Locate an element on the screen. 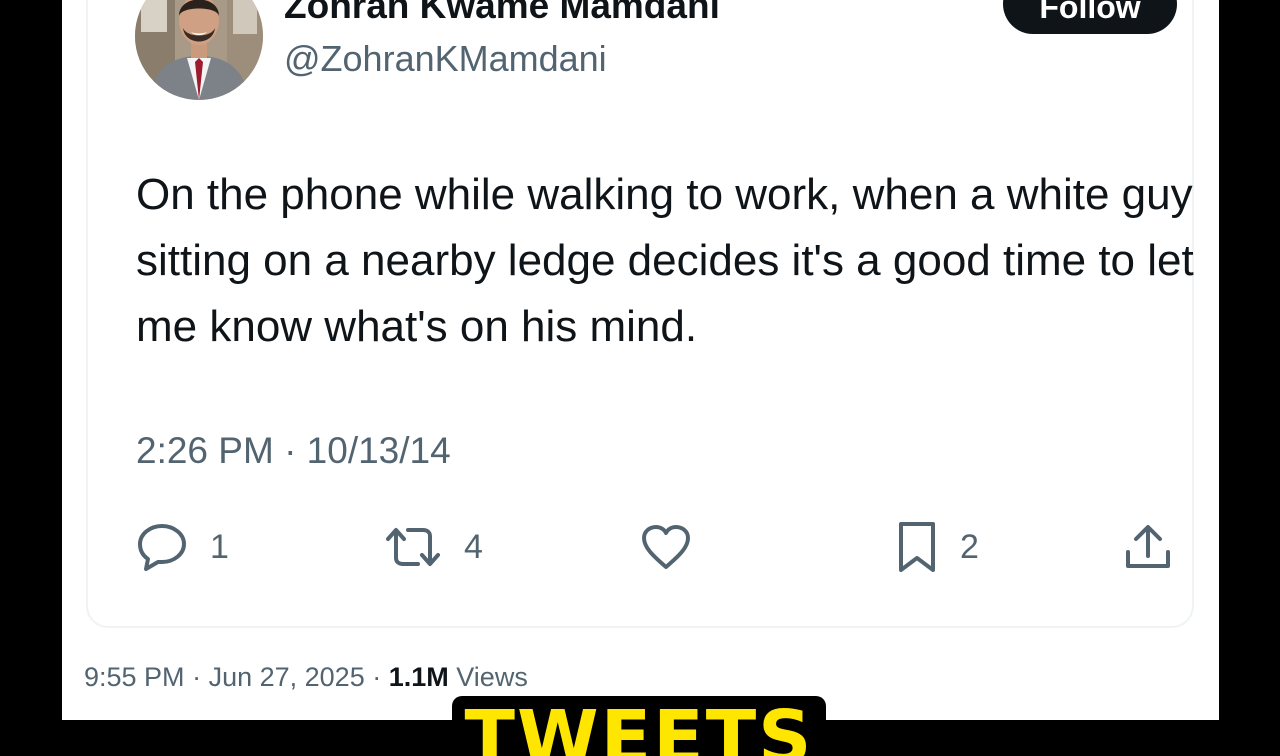 This screenshot has height=756, width=1280. reply-button: 1 is located at coordinates (182, 547).